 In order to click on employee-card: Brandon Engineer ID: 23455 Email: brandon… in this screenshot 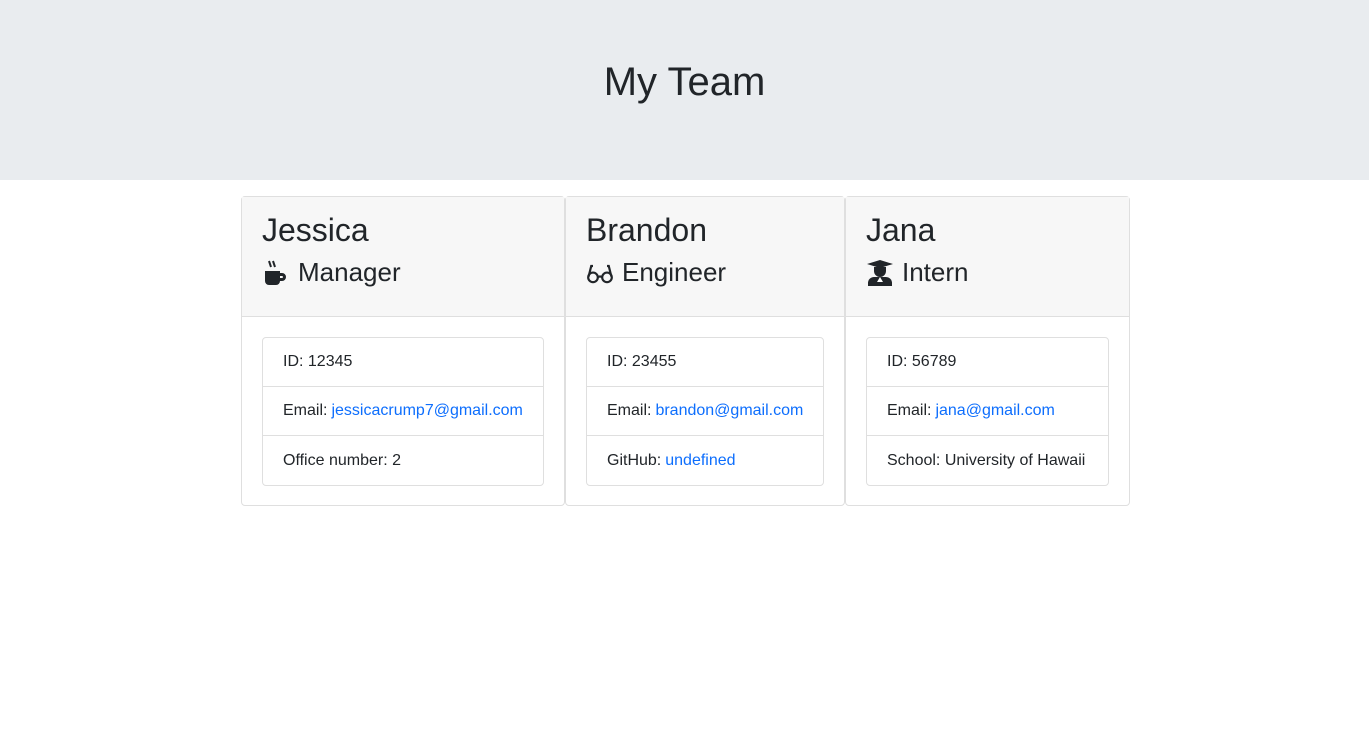, I will do `click(705, 351)`.